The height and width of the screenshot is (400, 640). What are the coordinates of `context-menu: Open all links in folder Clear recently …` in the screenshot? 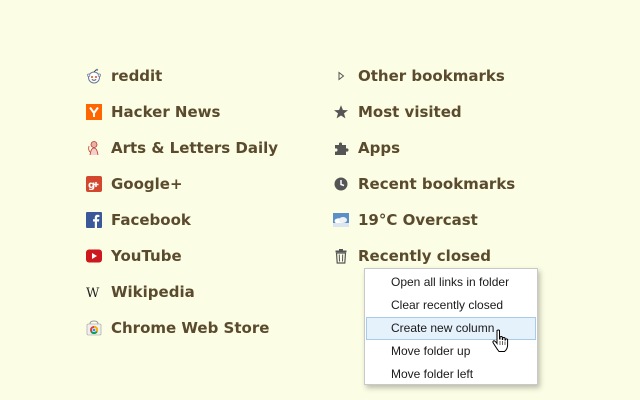 It's located at (451, 326).